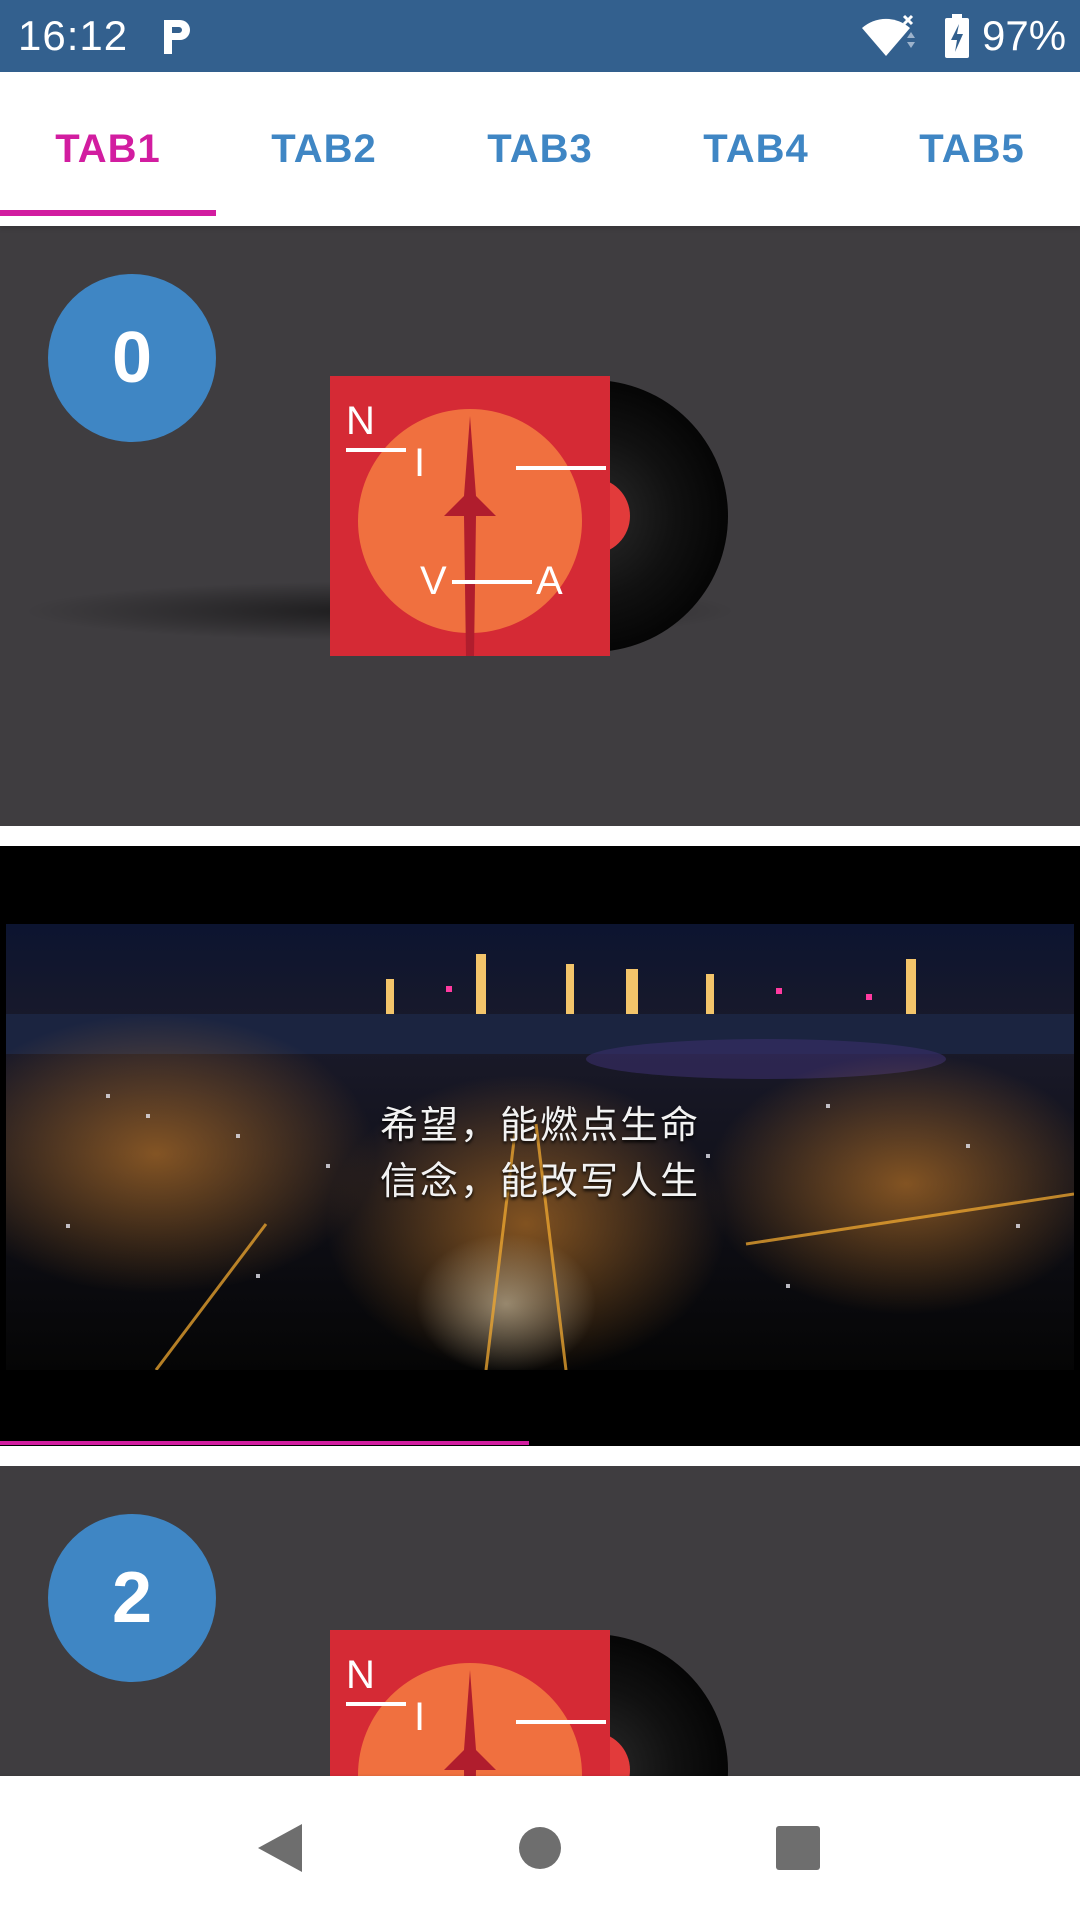  Describe the element at coordinates (540, 1443) in the screenshot. I see `video-progress-bar` at that location.